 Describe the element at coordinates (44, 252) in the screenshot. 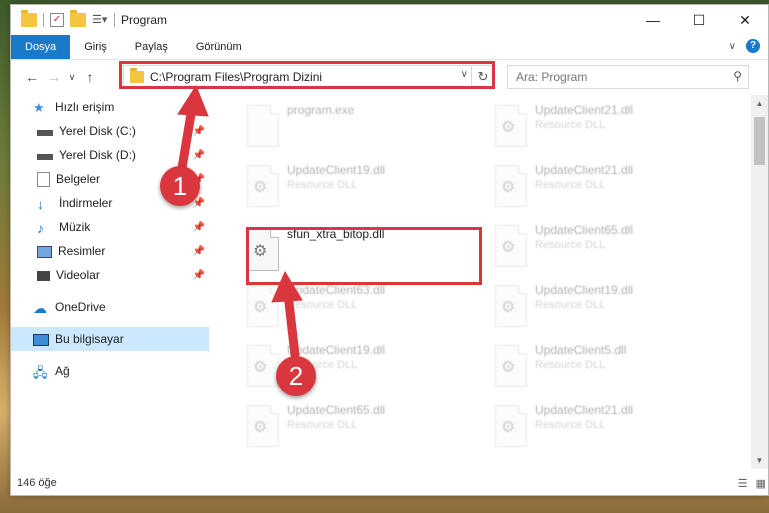

I see `pictures-icon` at that location.